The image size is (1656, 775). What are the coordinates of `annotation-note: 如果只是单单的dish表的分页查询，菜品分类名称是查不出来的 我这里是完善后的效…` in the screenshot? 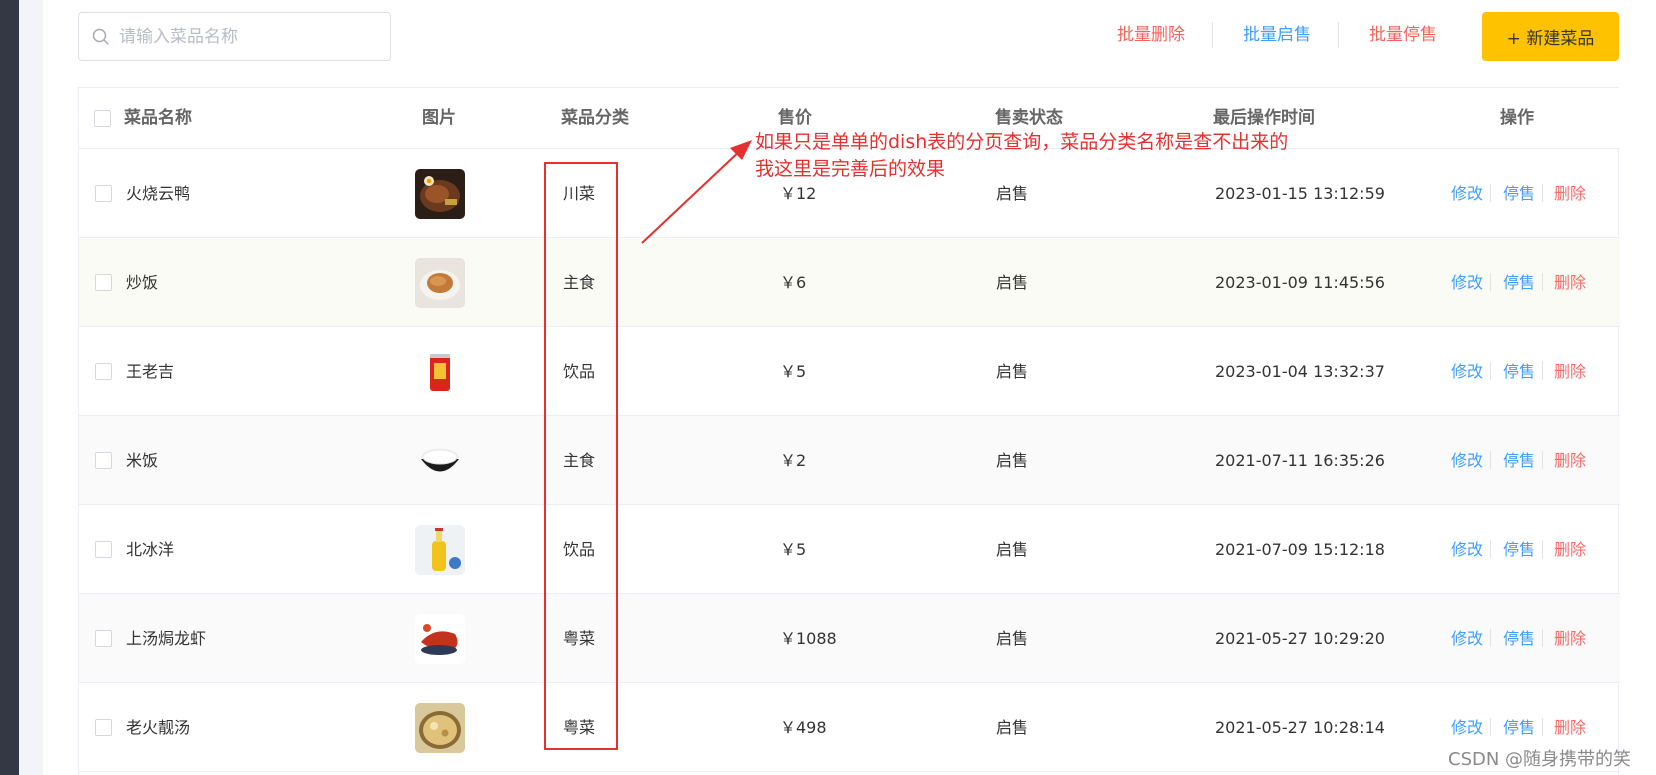 It's located at (1021, 156).